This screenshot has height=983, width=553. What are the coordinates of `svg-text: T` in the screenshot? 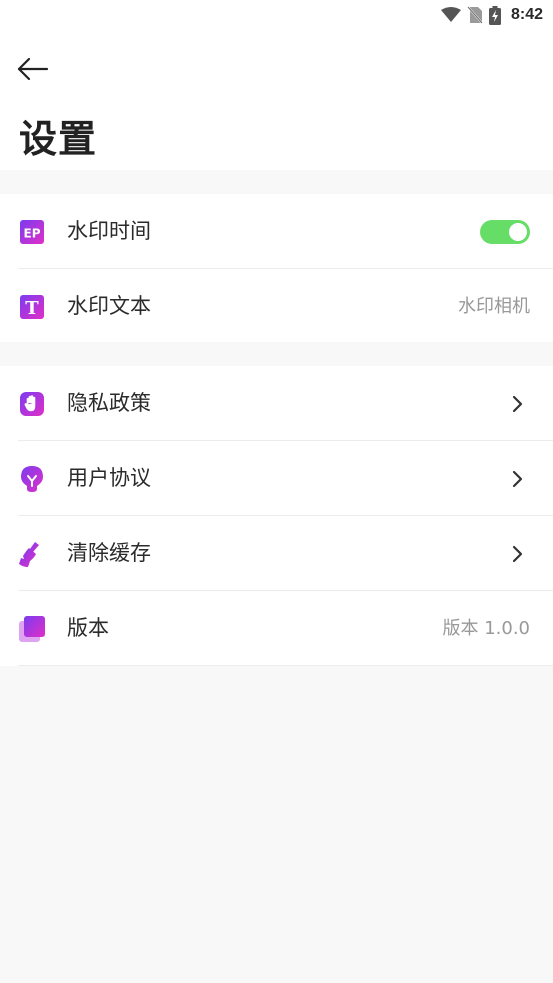 It's located at (32, 308).